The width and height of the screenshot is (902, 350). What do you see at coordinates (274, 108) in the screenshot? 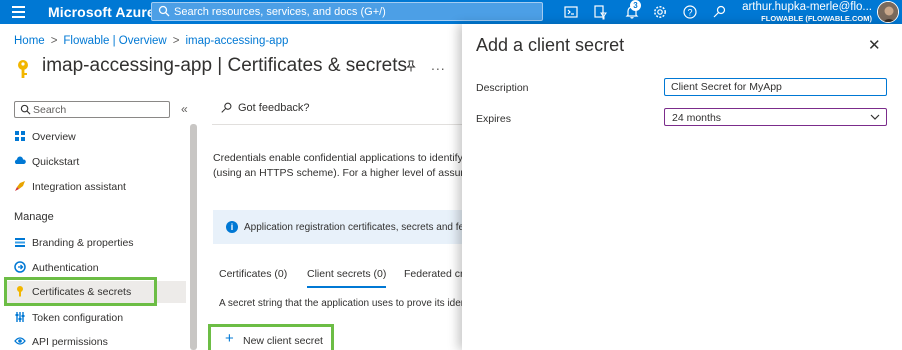
I see `feedback-label: Got feedback?` at bounding box center [274, 108].